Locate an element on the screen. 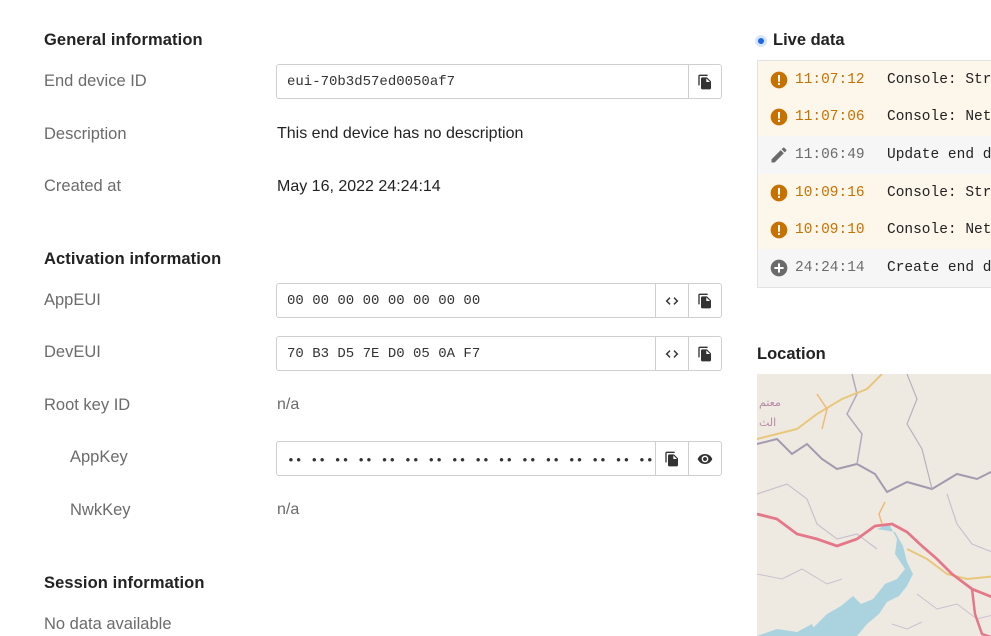 This screenshot has width=991, height=636. live-data-title: Live data is located at coordinates (801, 40).